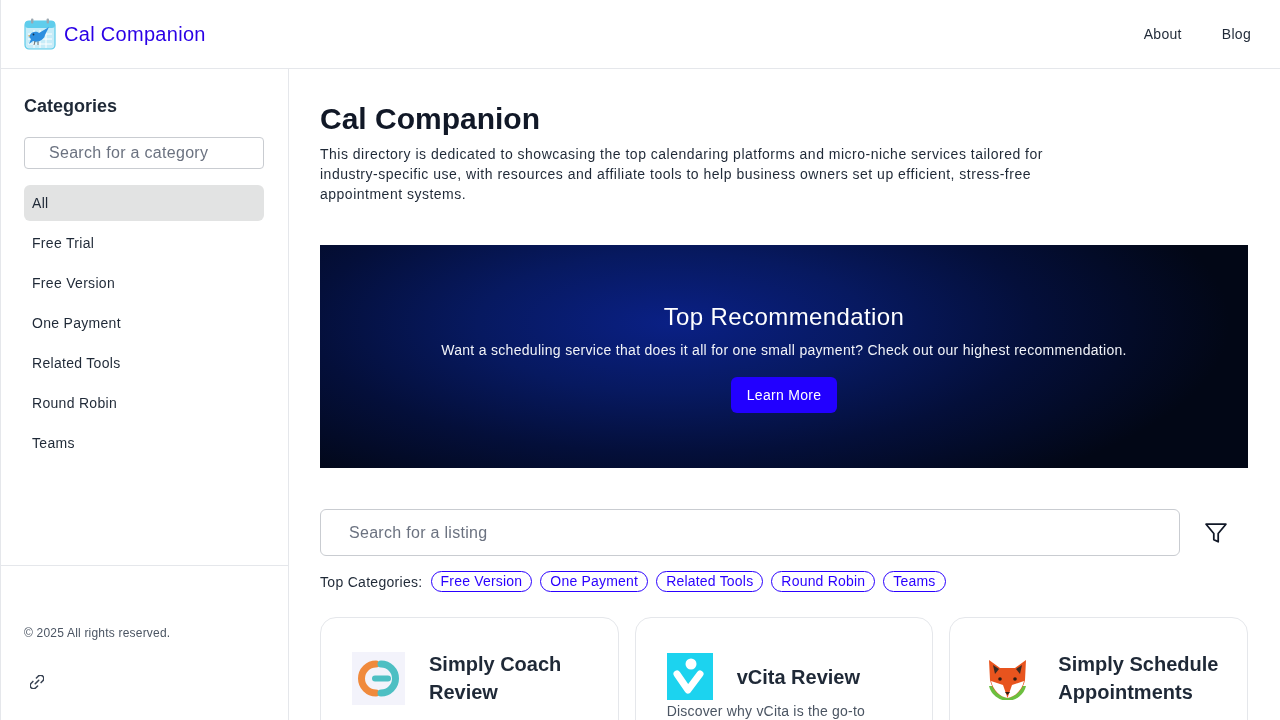 The image size is (1280, 720). Describe the element at coordinates (496, 678) in the screenshot. I see `card-title: Simply Coach Review` at that location.